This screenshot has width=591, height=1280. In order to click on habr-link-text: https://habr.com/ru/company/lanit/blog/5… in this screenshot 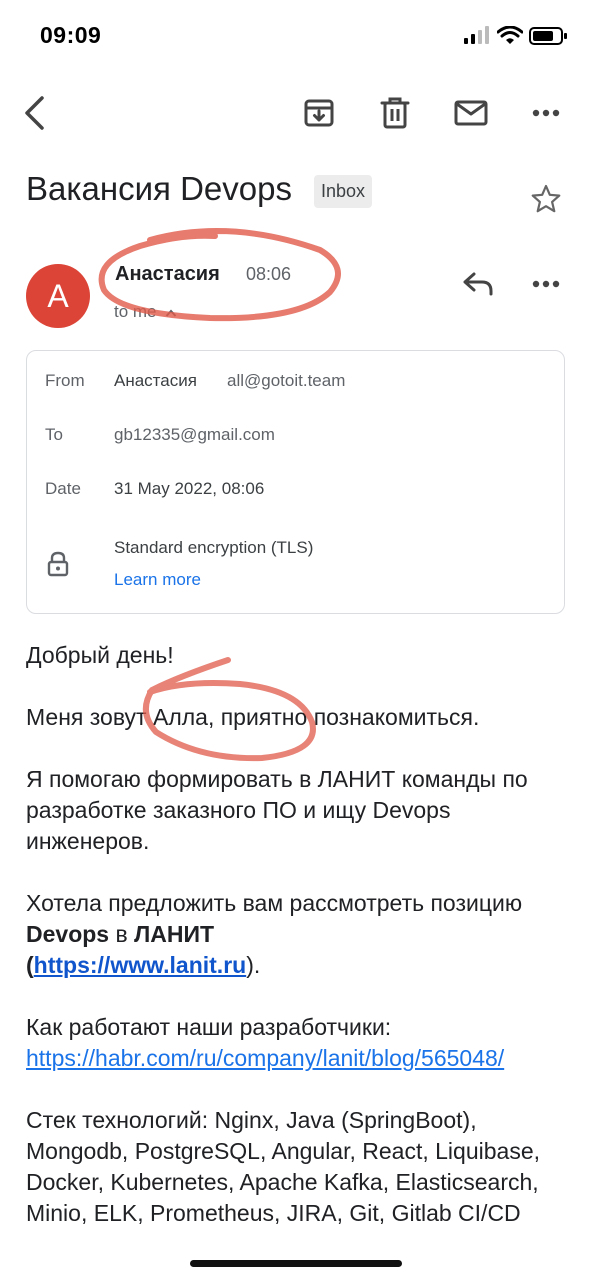, I will do `click(265, 1058)`.